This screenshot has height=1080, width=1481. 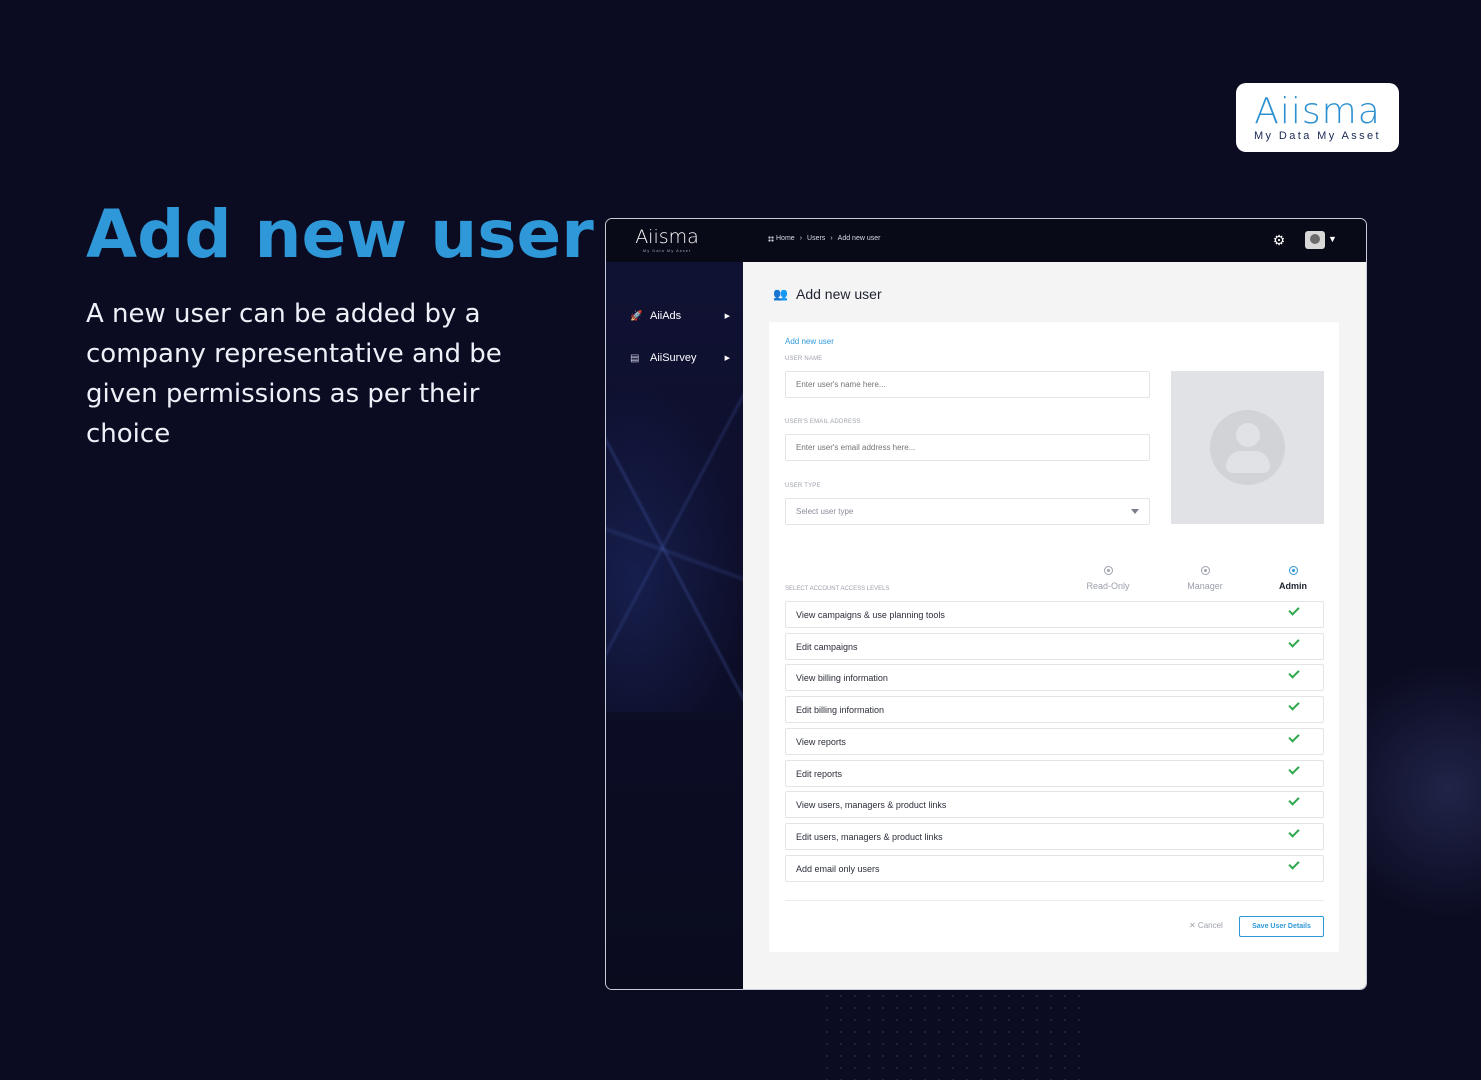 I want to click on rocket-icon: 🚀, so click(x=636, y=316).